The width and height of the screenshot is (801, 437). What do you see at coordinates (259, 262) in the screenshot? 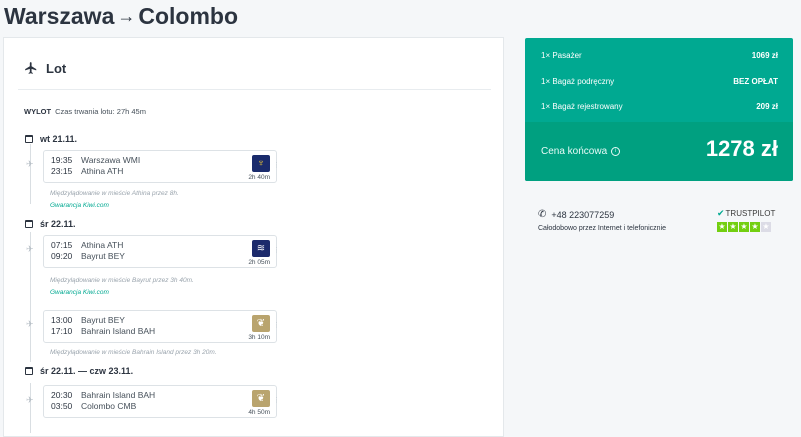
I see `segment-duration: 2h 05m` at bounding box center [259, 262].